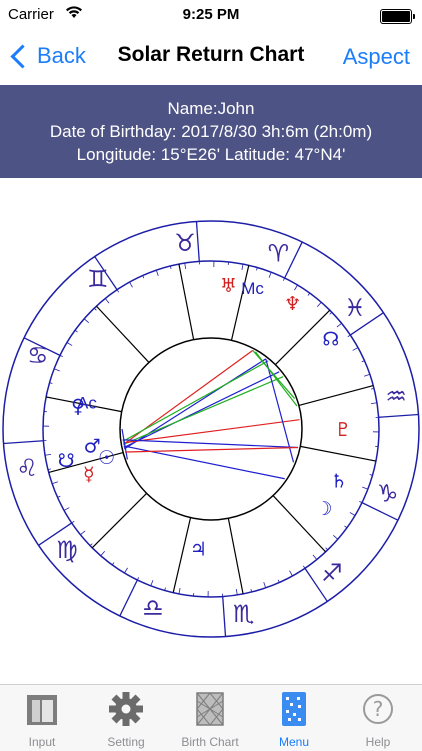 This screenshot has width=422, height=751. I want to click on inner-ring, so click(211, 429).